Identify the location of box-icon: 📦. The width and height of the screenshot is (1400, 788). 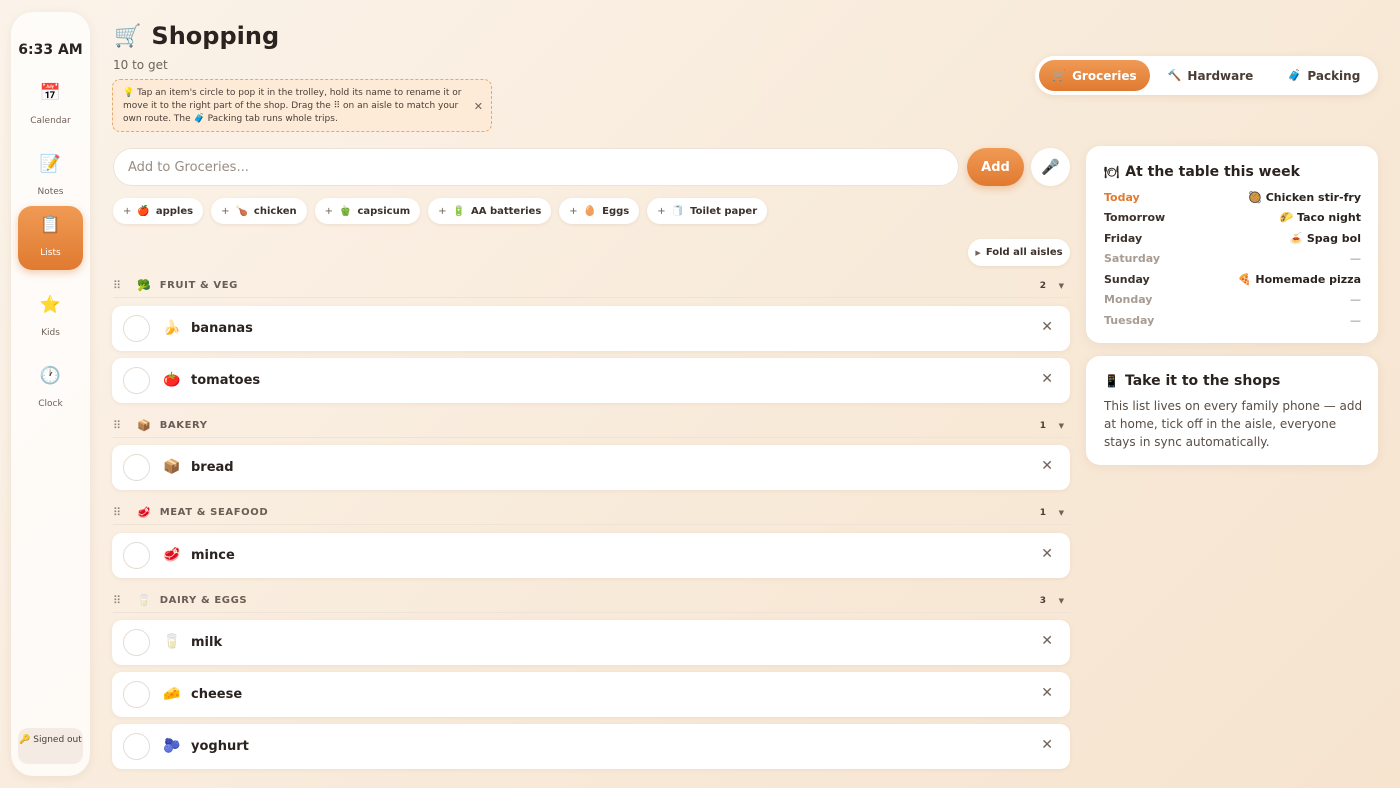
(144, 425).